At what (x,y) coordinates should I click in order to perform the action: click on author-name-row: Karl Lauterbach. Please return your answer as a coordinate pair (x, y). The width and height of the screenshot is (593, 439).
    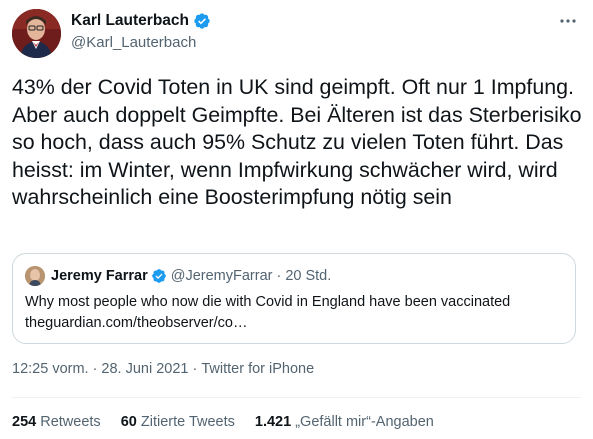
    Looking at the image, I should click on (141, 21).